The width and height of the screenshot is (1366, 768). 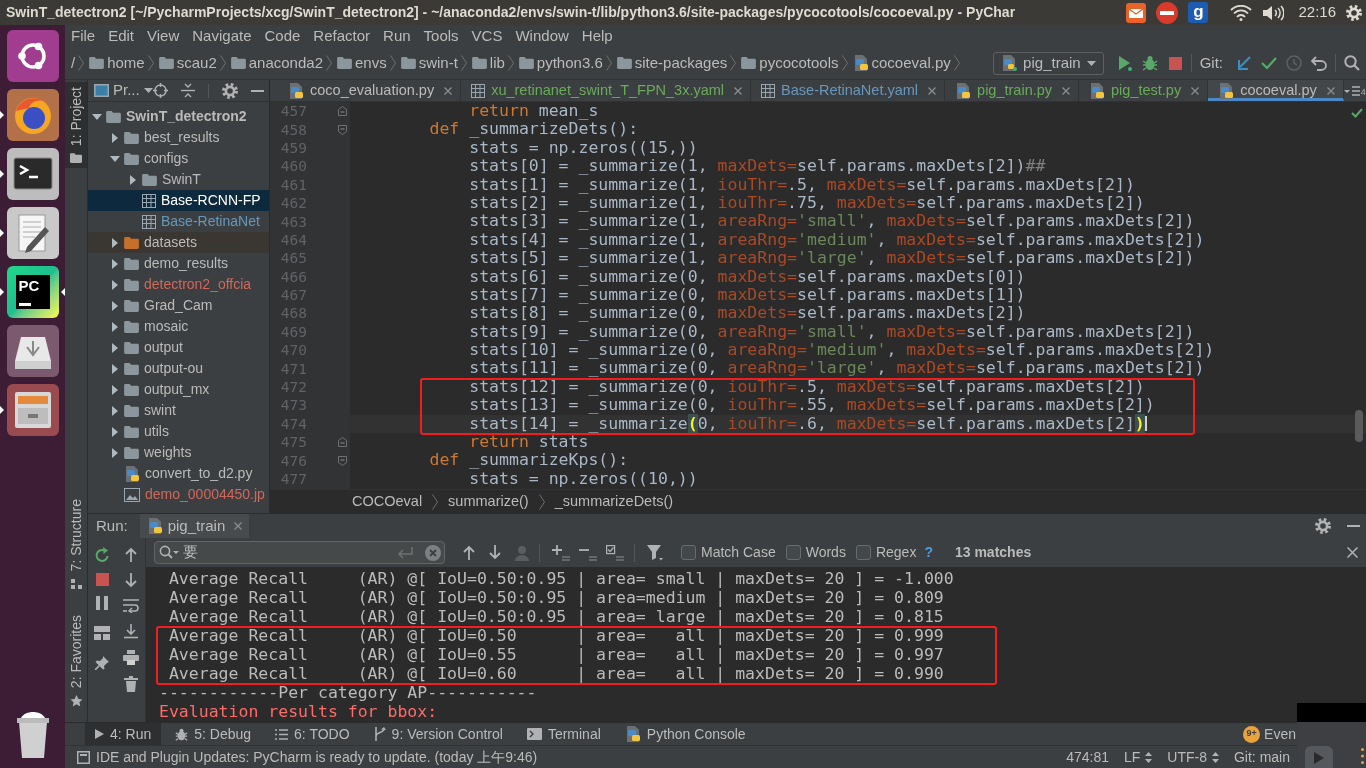 I want to click on search-icon, so click(x=1352, y=63).